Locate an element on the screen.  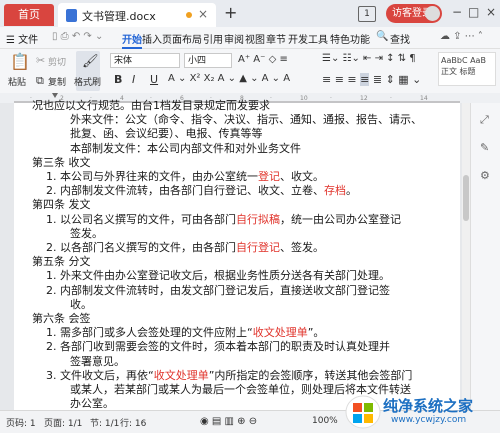
line-text: 、收文。 is located at coordinates (302, 176).